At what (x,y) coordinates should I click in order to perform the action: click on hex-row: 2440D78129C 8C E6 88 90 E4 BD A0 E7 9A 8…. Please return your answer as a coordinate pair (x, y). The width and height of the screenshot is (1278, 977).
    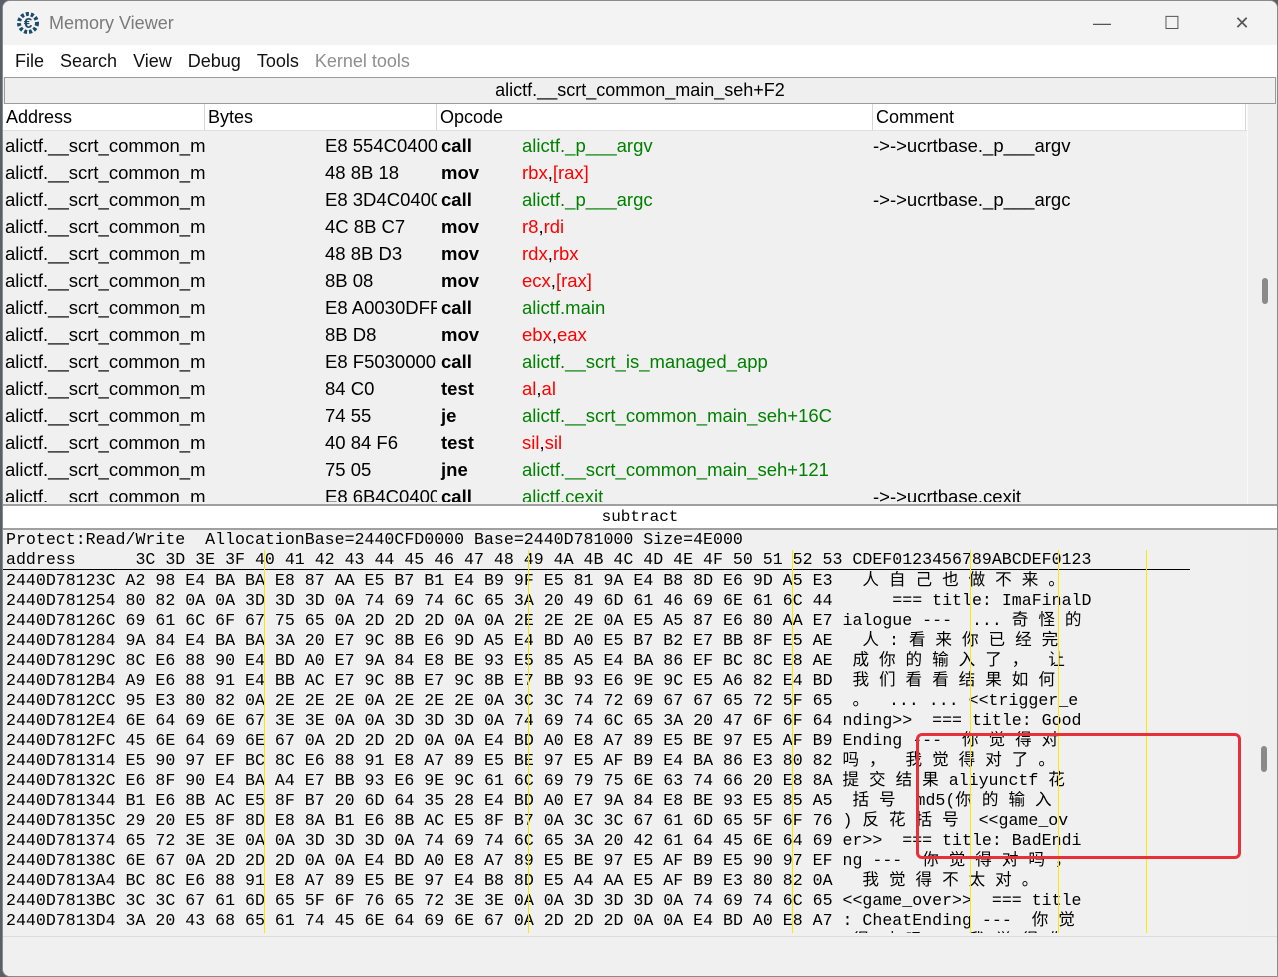
    Looking at the image, I should click on (625, 661).